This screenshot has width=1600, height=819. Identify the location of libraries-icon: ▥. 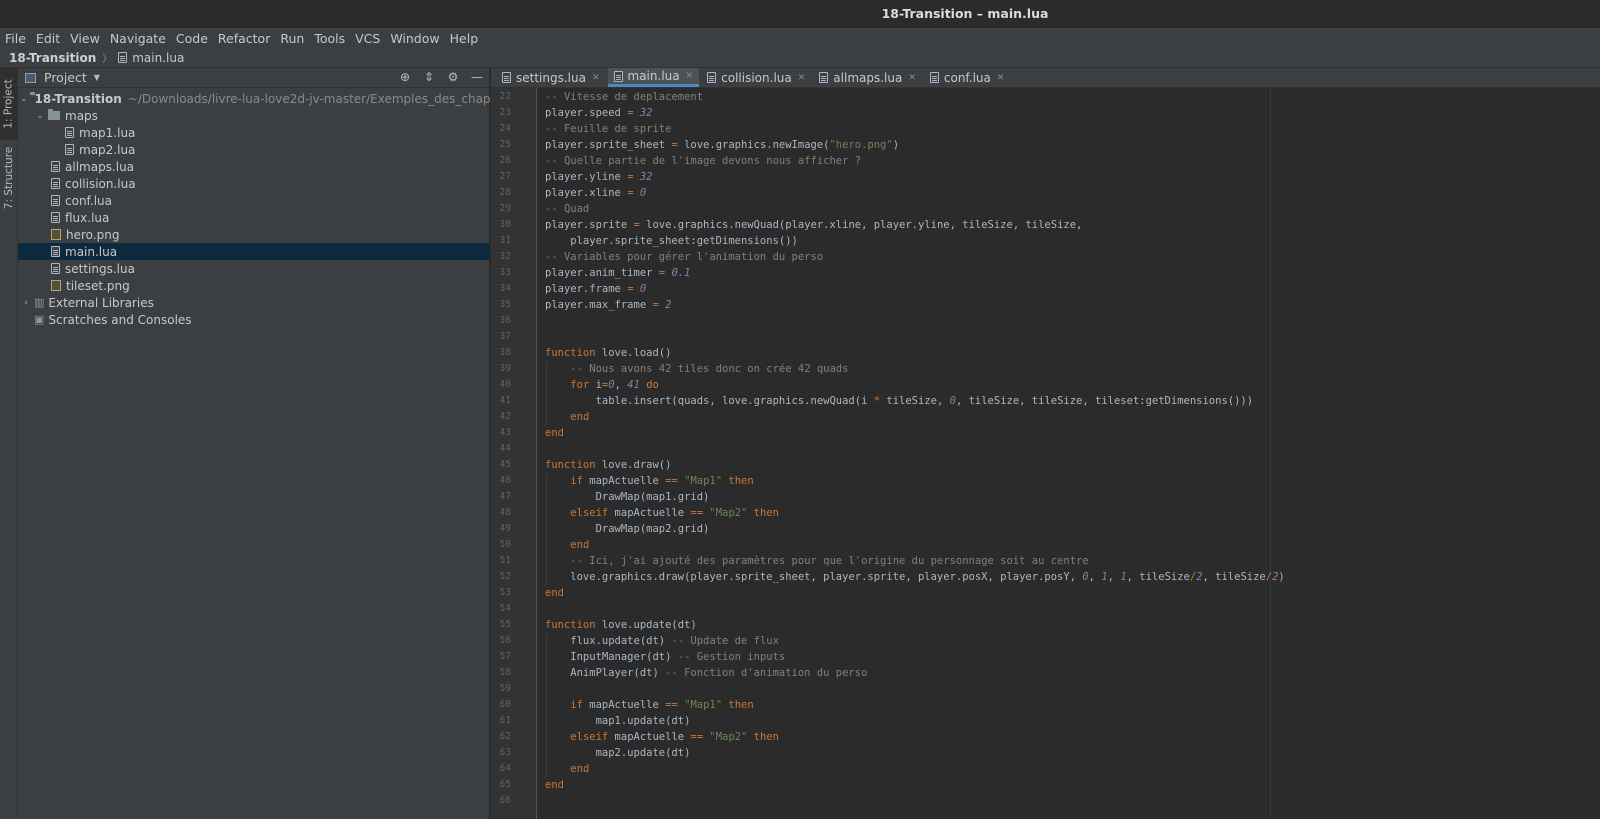
(39, 302).